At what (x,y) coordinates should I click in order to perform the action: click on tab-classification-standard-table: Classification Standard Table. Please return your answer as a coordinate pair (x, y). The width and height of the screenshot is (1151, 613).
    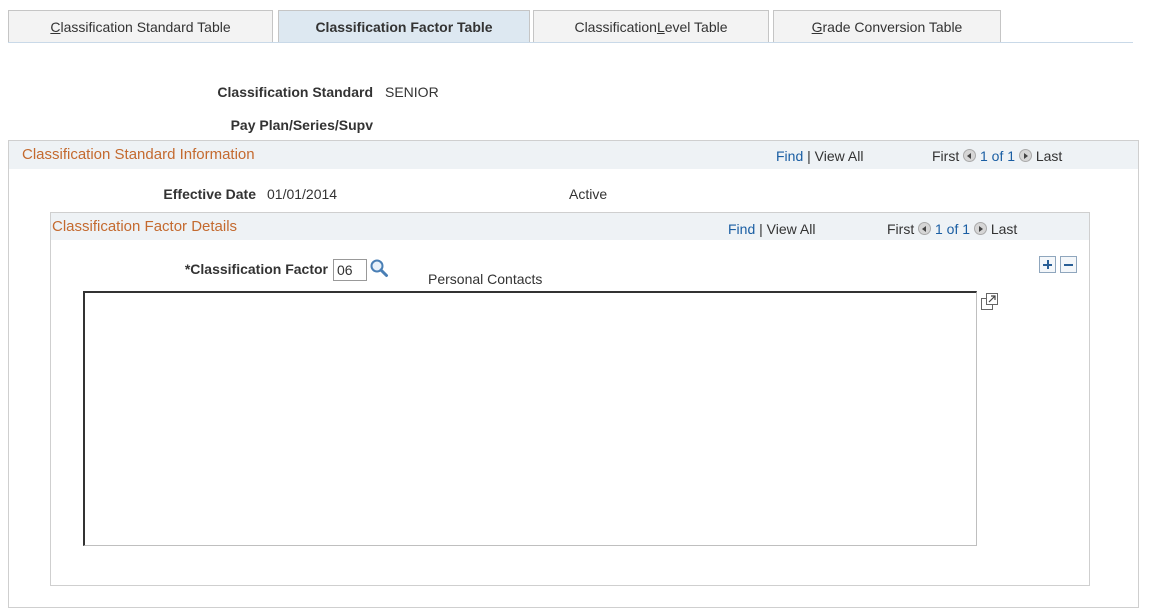
    Looking at the image, I should click on (140, 26).